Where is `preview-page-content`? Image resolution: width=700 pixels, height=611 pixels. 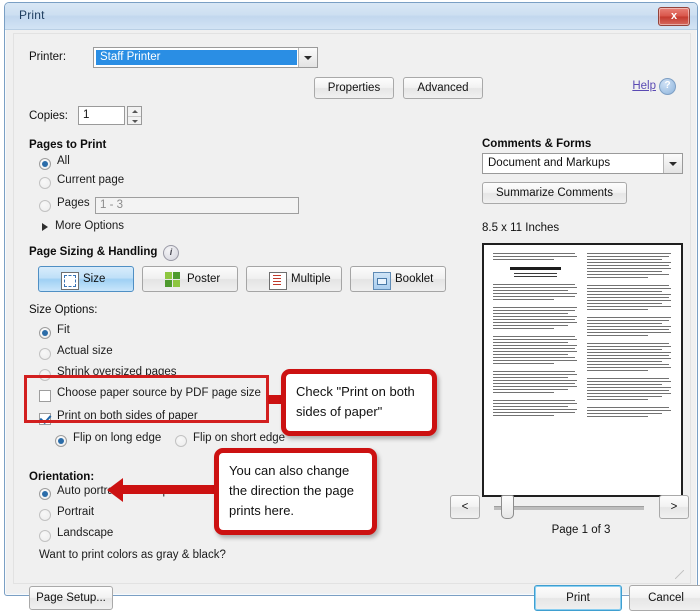 preview-page-content is located at coordinates (582, 370).